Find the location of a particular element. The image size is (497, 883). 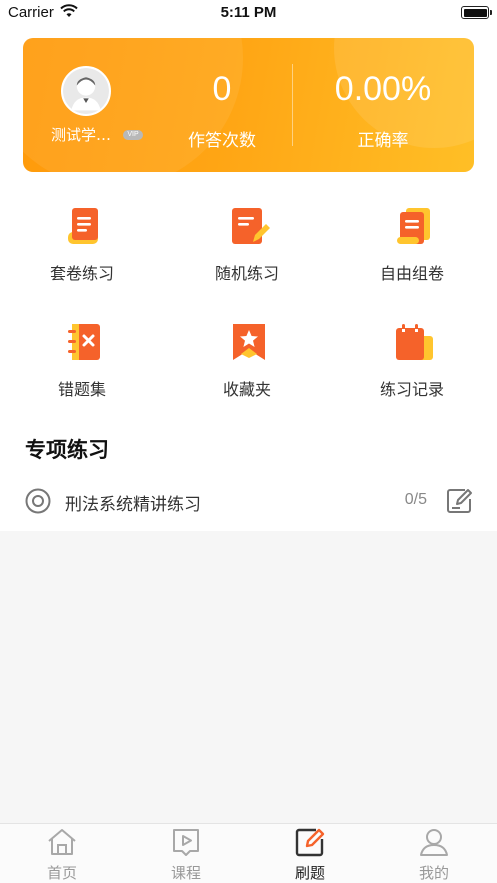

tab-home: 首页 is located at coordinates (62, 853).